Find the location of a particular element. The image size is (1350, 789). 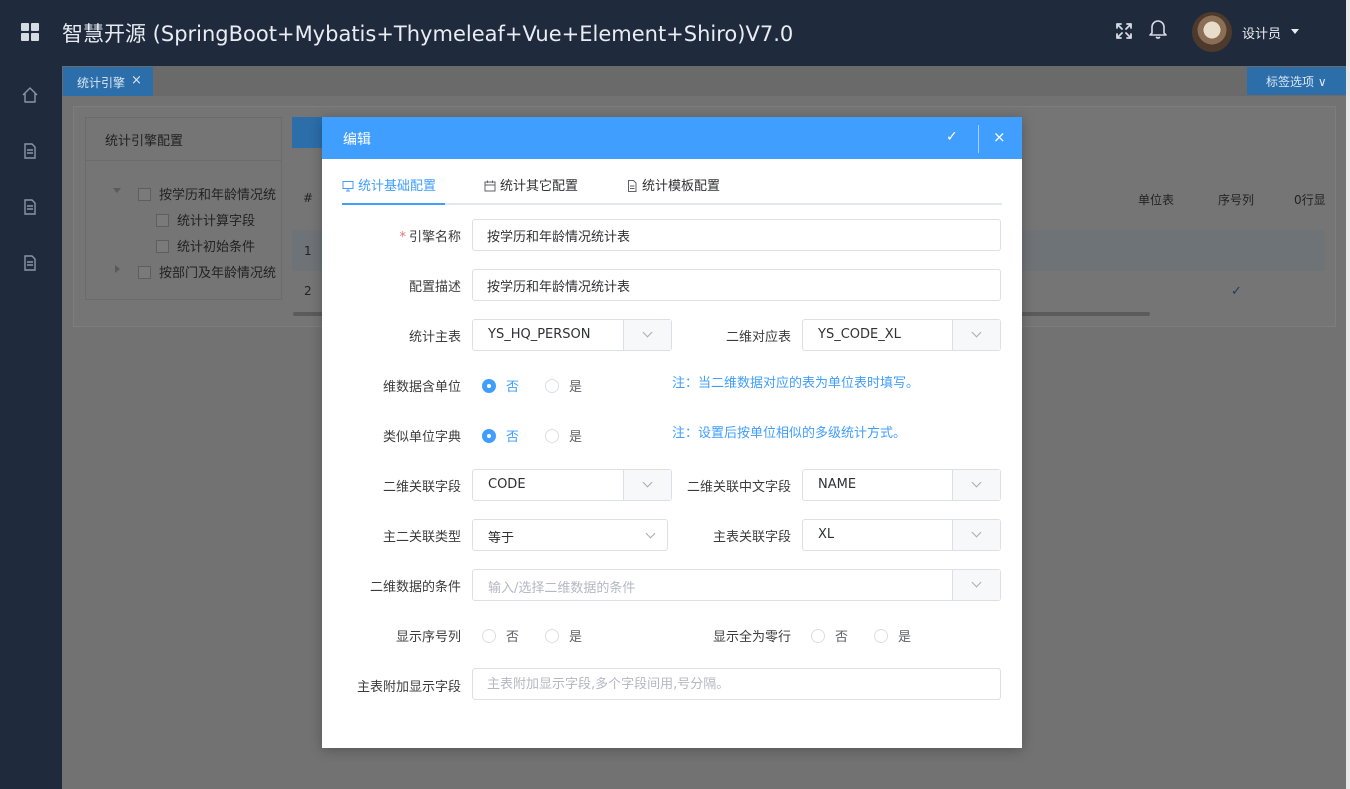

show-zero-rows-yes-radio: 是 is located at coordinates (892, 635).